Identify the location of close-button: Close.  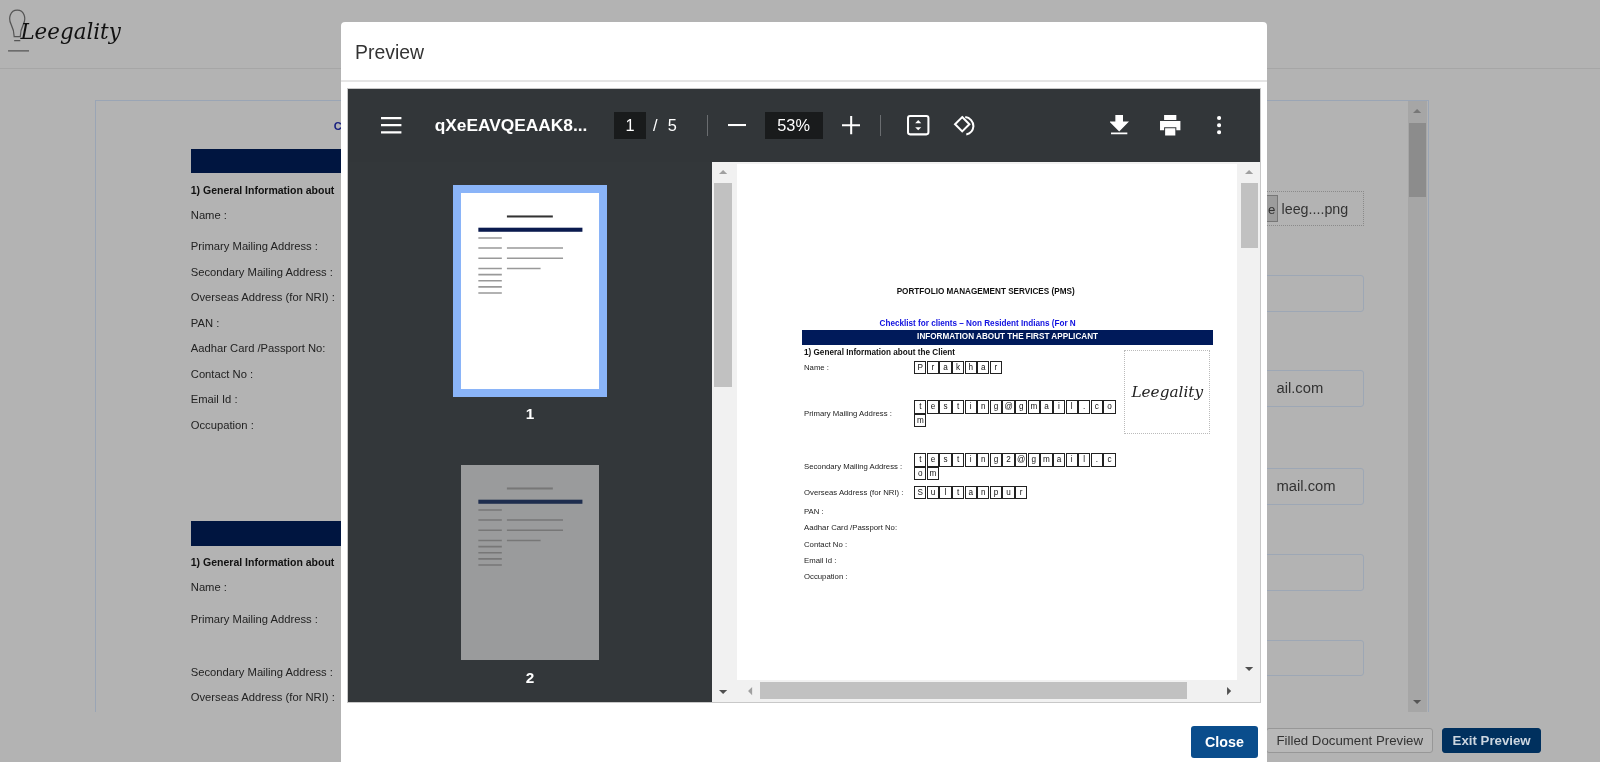
(1224, 742).